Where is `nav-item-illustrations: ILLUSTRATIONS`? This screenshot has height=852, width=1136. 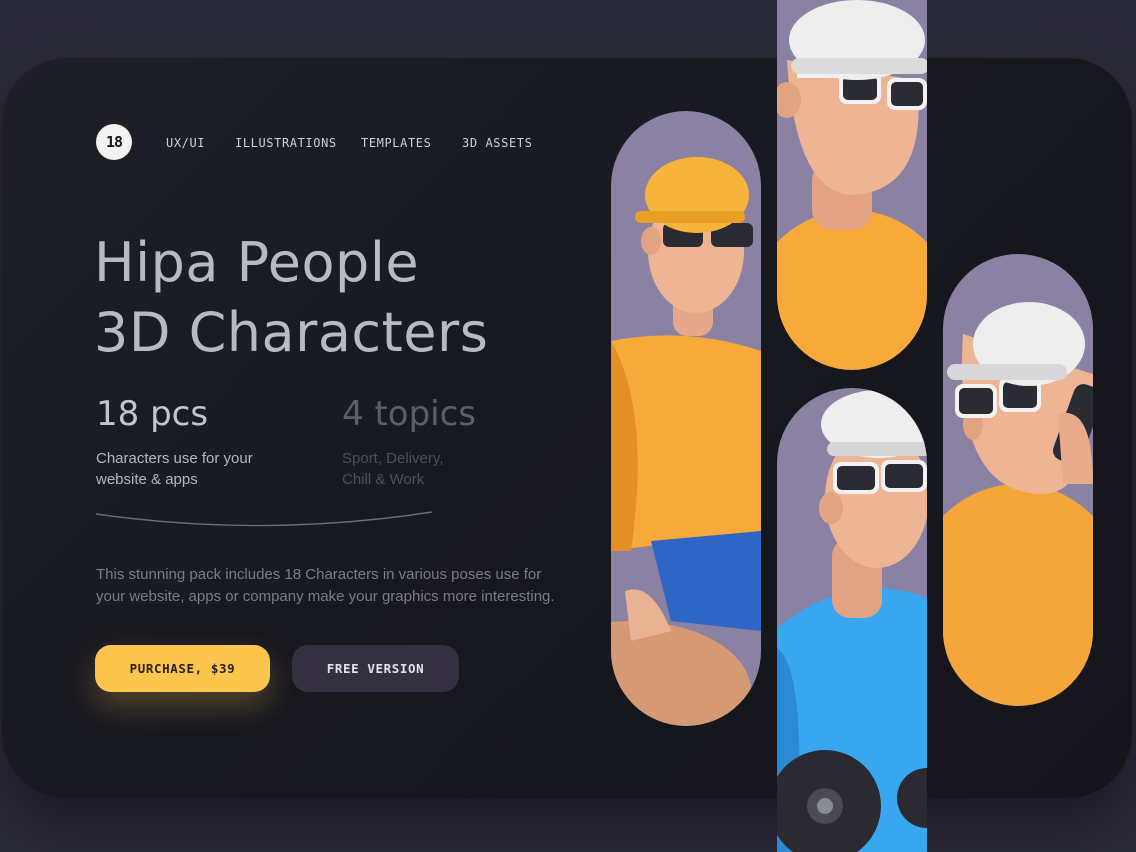
nav-item-illustrations: ILLUSTRATIONS is located at coordinates (286, 143).